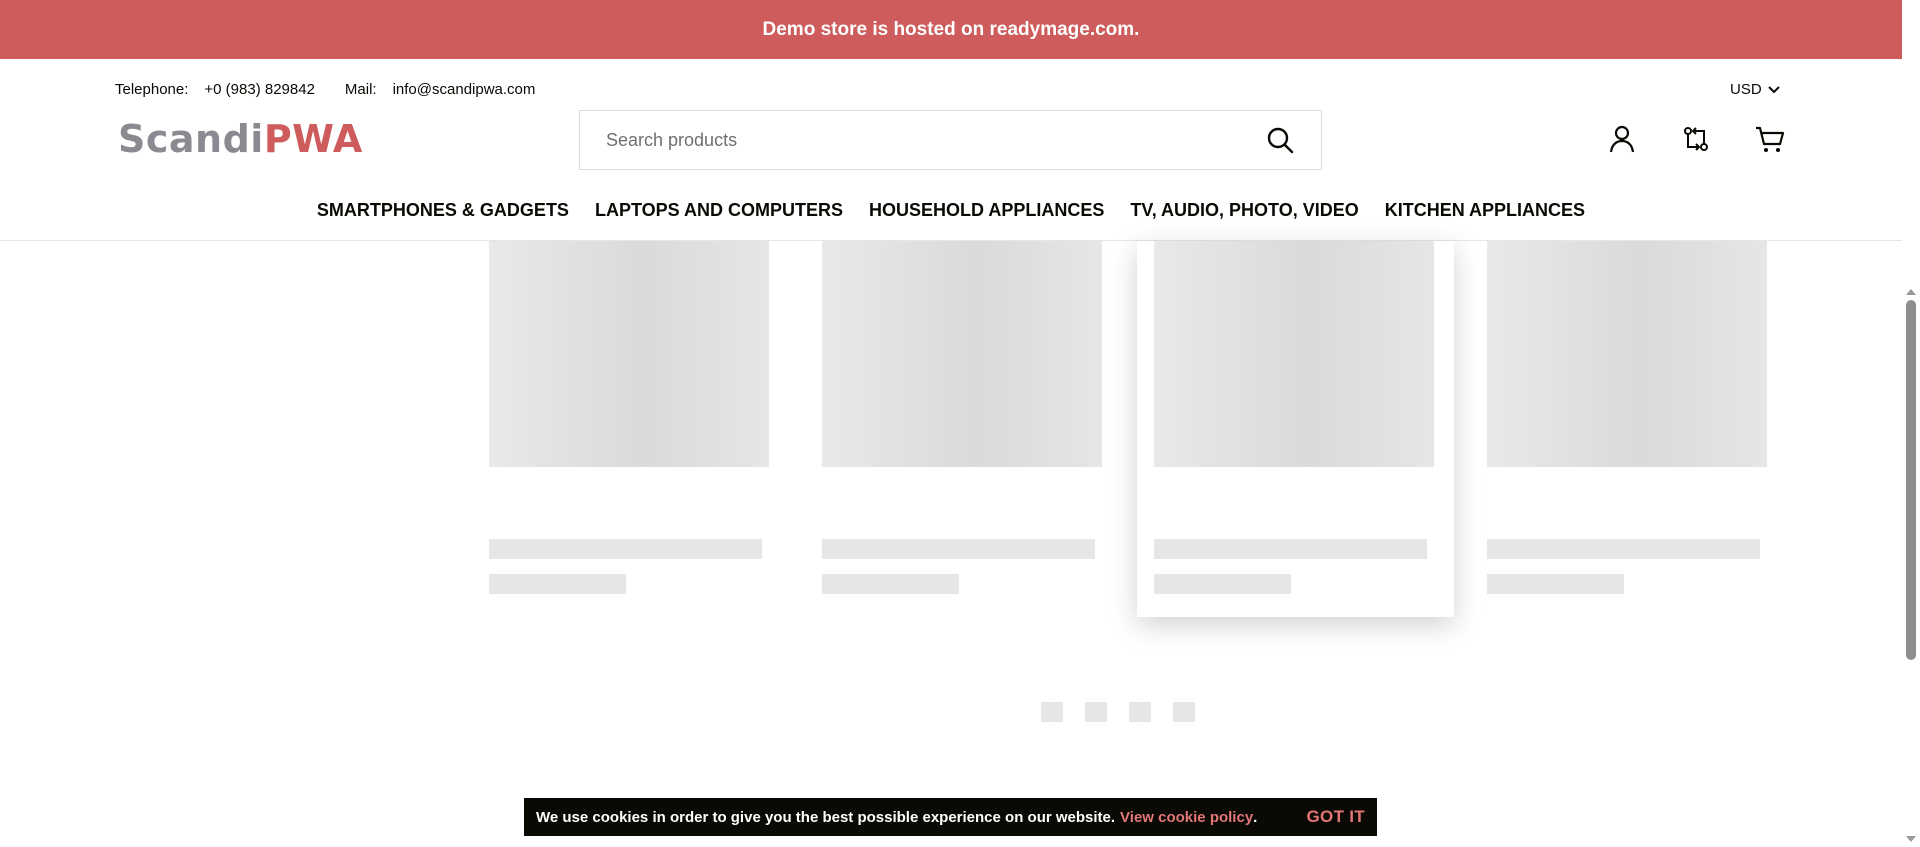  What do you see at coordinates (259, 89) in the screenshot?
I see `phone-value: +0 (983) 829842` at bounding box center [259, 89].